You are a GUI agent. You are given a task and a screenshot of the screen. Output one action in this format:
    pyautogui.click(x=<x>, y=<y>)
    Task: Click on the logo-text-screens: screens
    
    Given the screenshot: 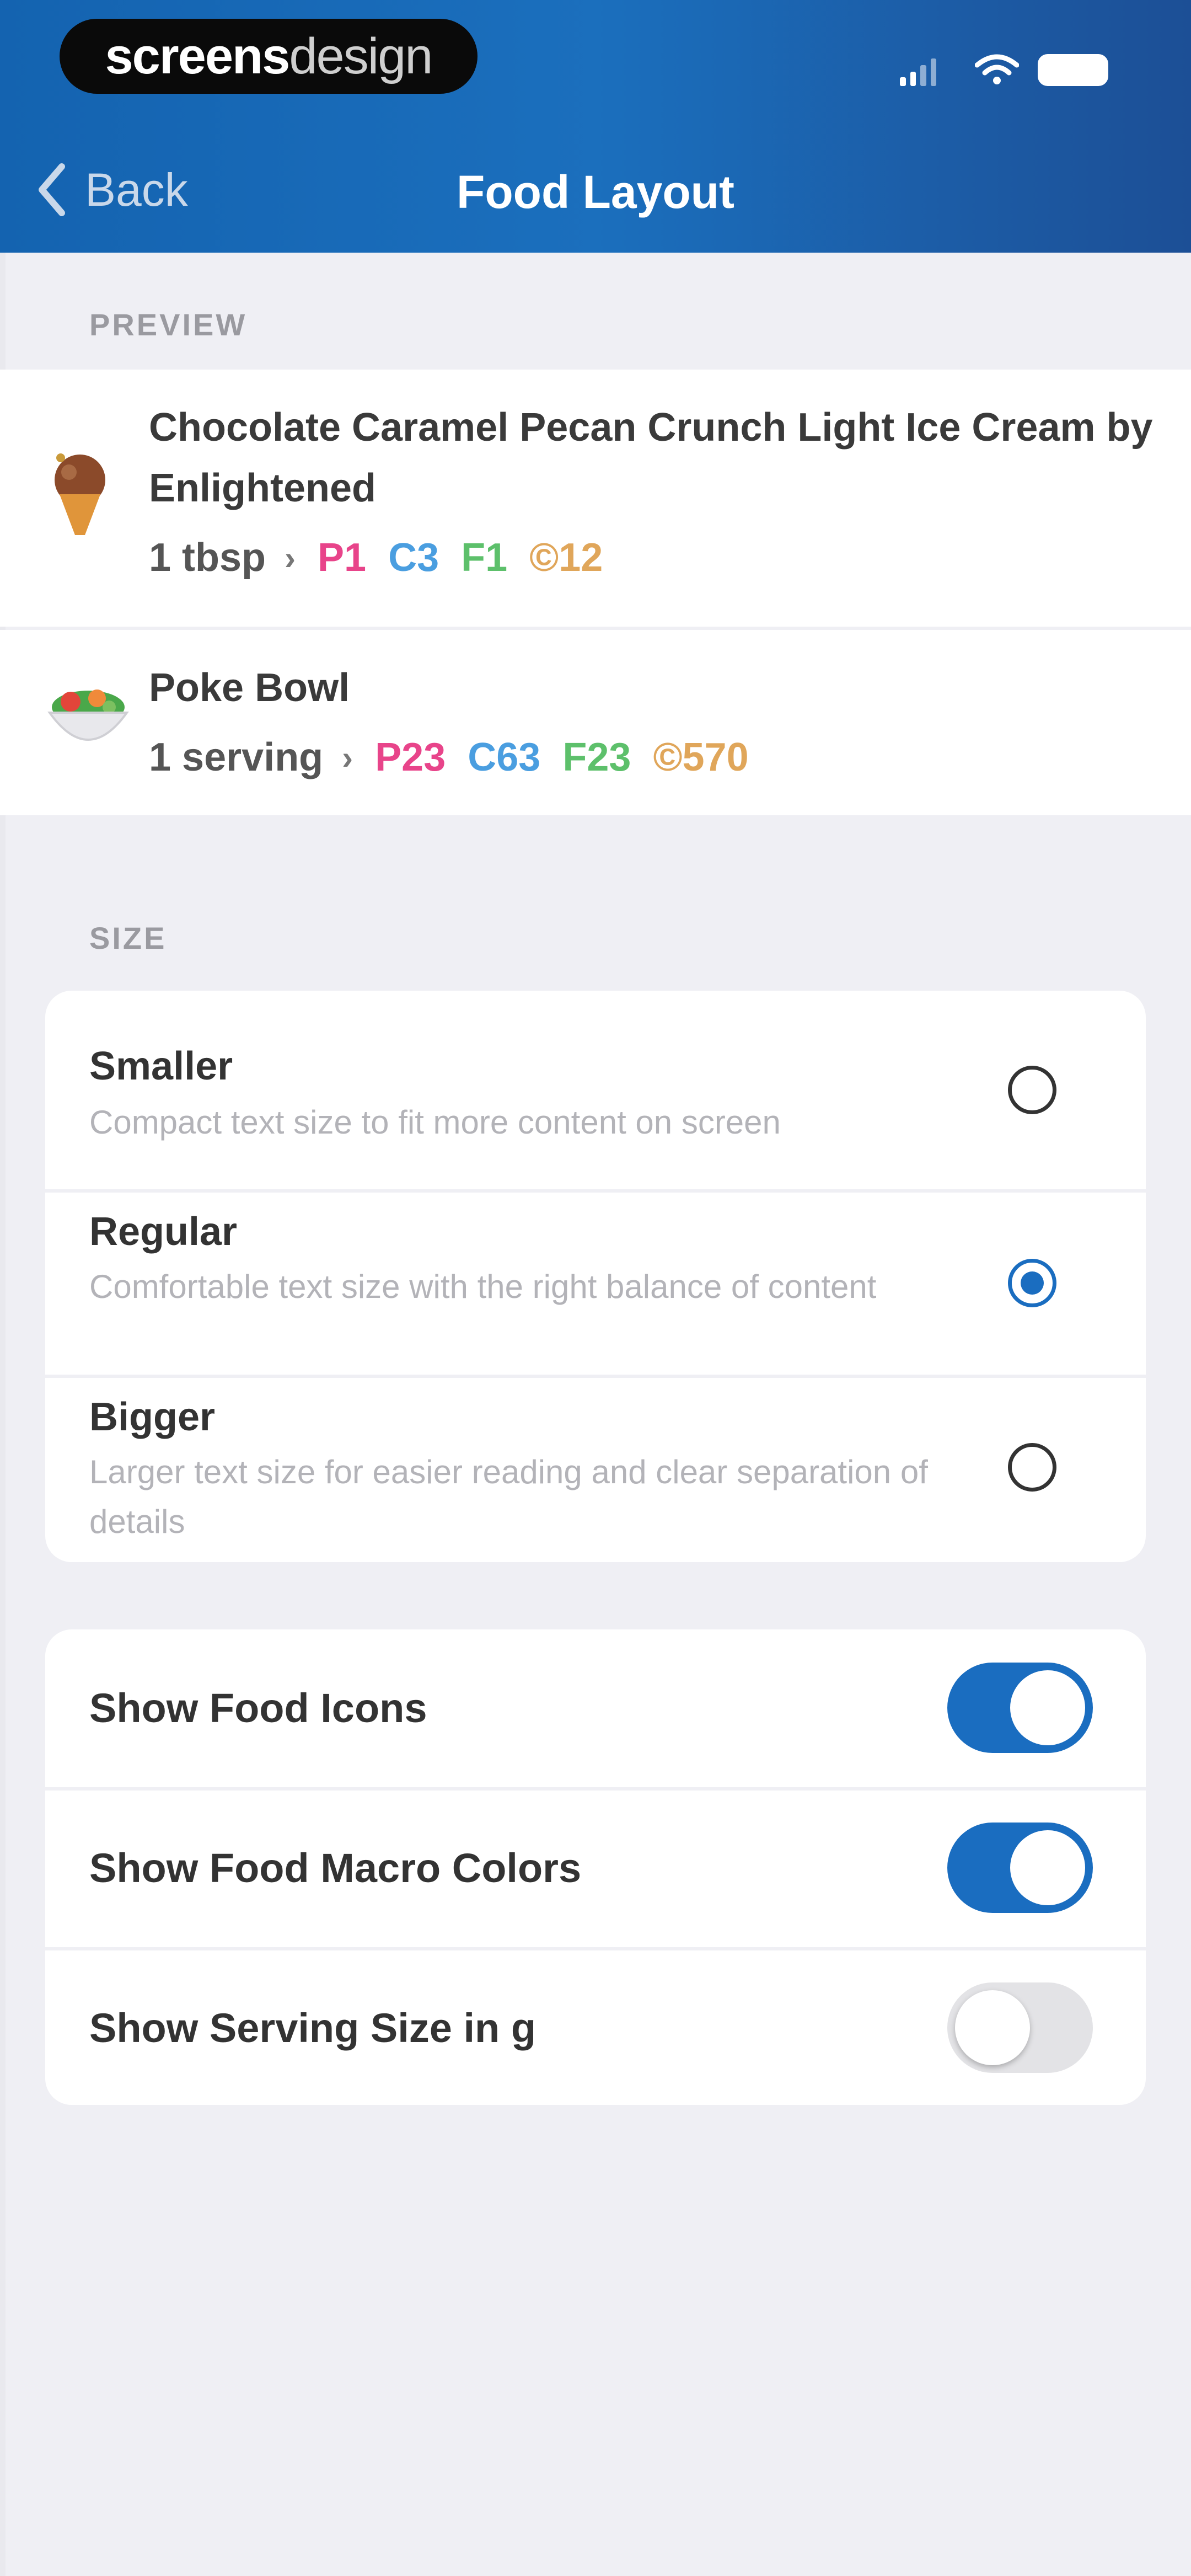 What is the action you would take?
    pyautogui.click(x=198, y=56)
    